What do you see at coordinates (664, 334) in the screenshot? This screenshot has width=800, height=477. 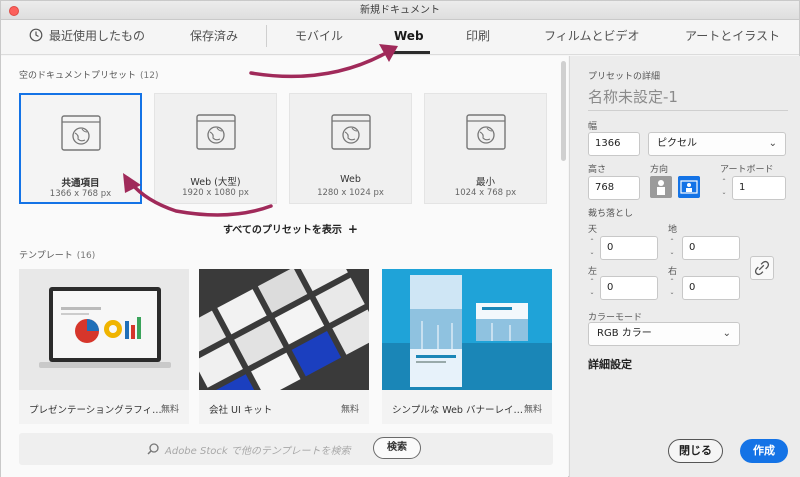 I see `color-mode-select: RGB カラー ⌄` at bounding box center [664, 334].